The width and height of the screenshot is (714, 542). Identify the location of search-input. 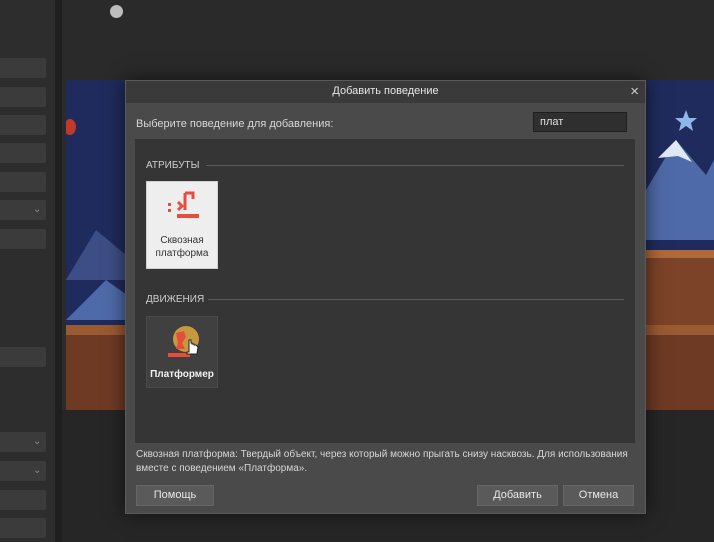
(580, 122).